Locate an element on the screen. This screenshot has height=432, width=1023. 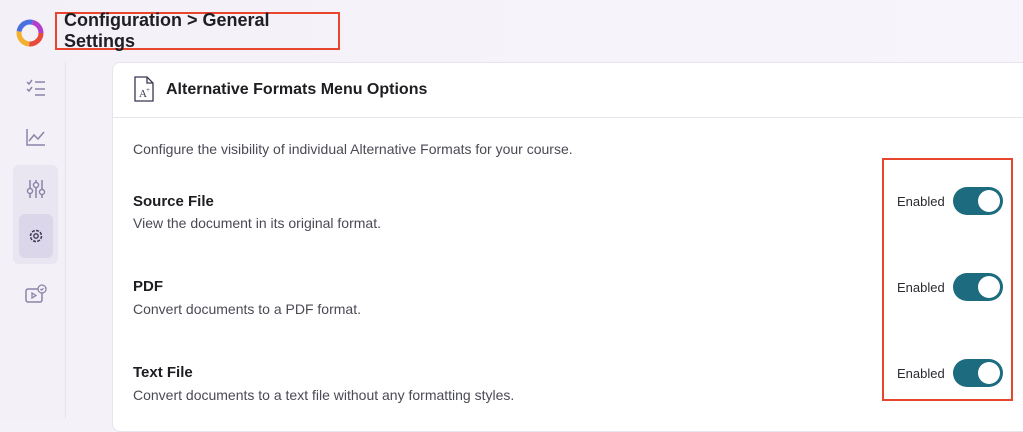
sidebar is located at coordinates (33, 240).